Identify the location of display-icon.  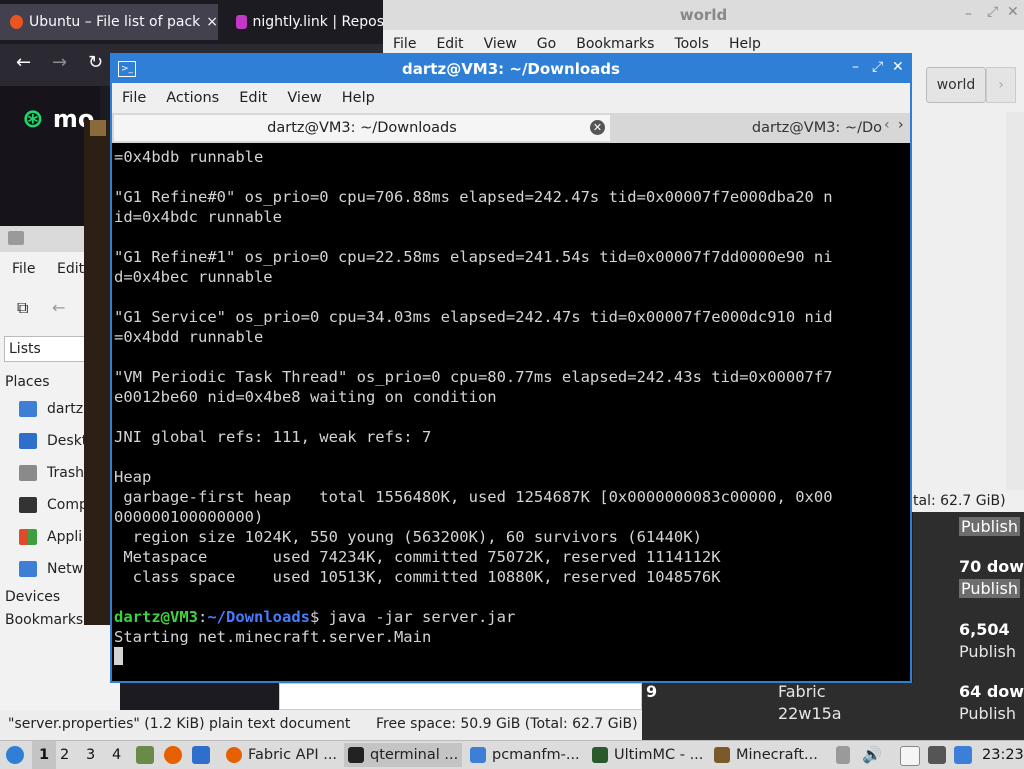
(937, 755).